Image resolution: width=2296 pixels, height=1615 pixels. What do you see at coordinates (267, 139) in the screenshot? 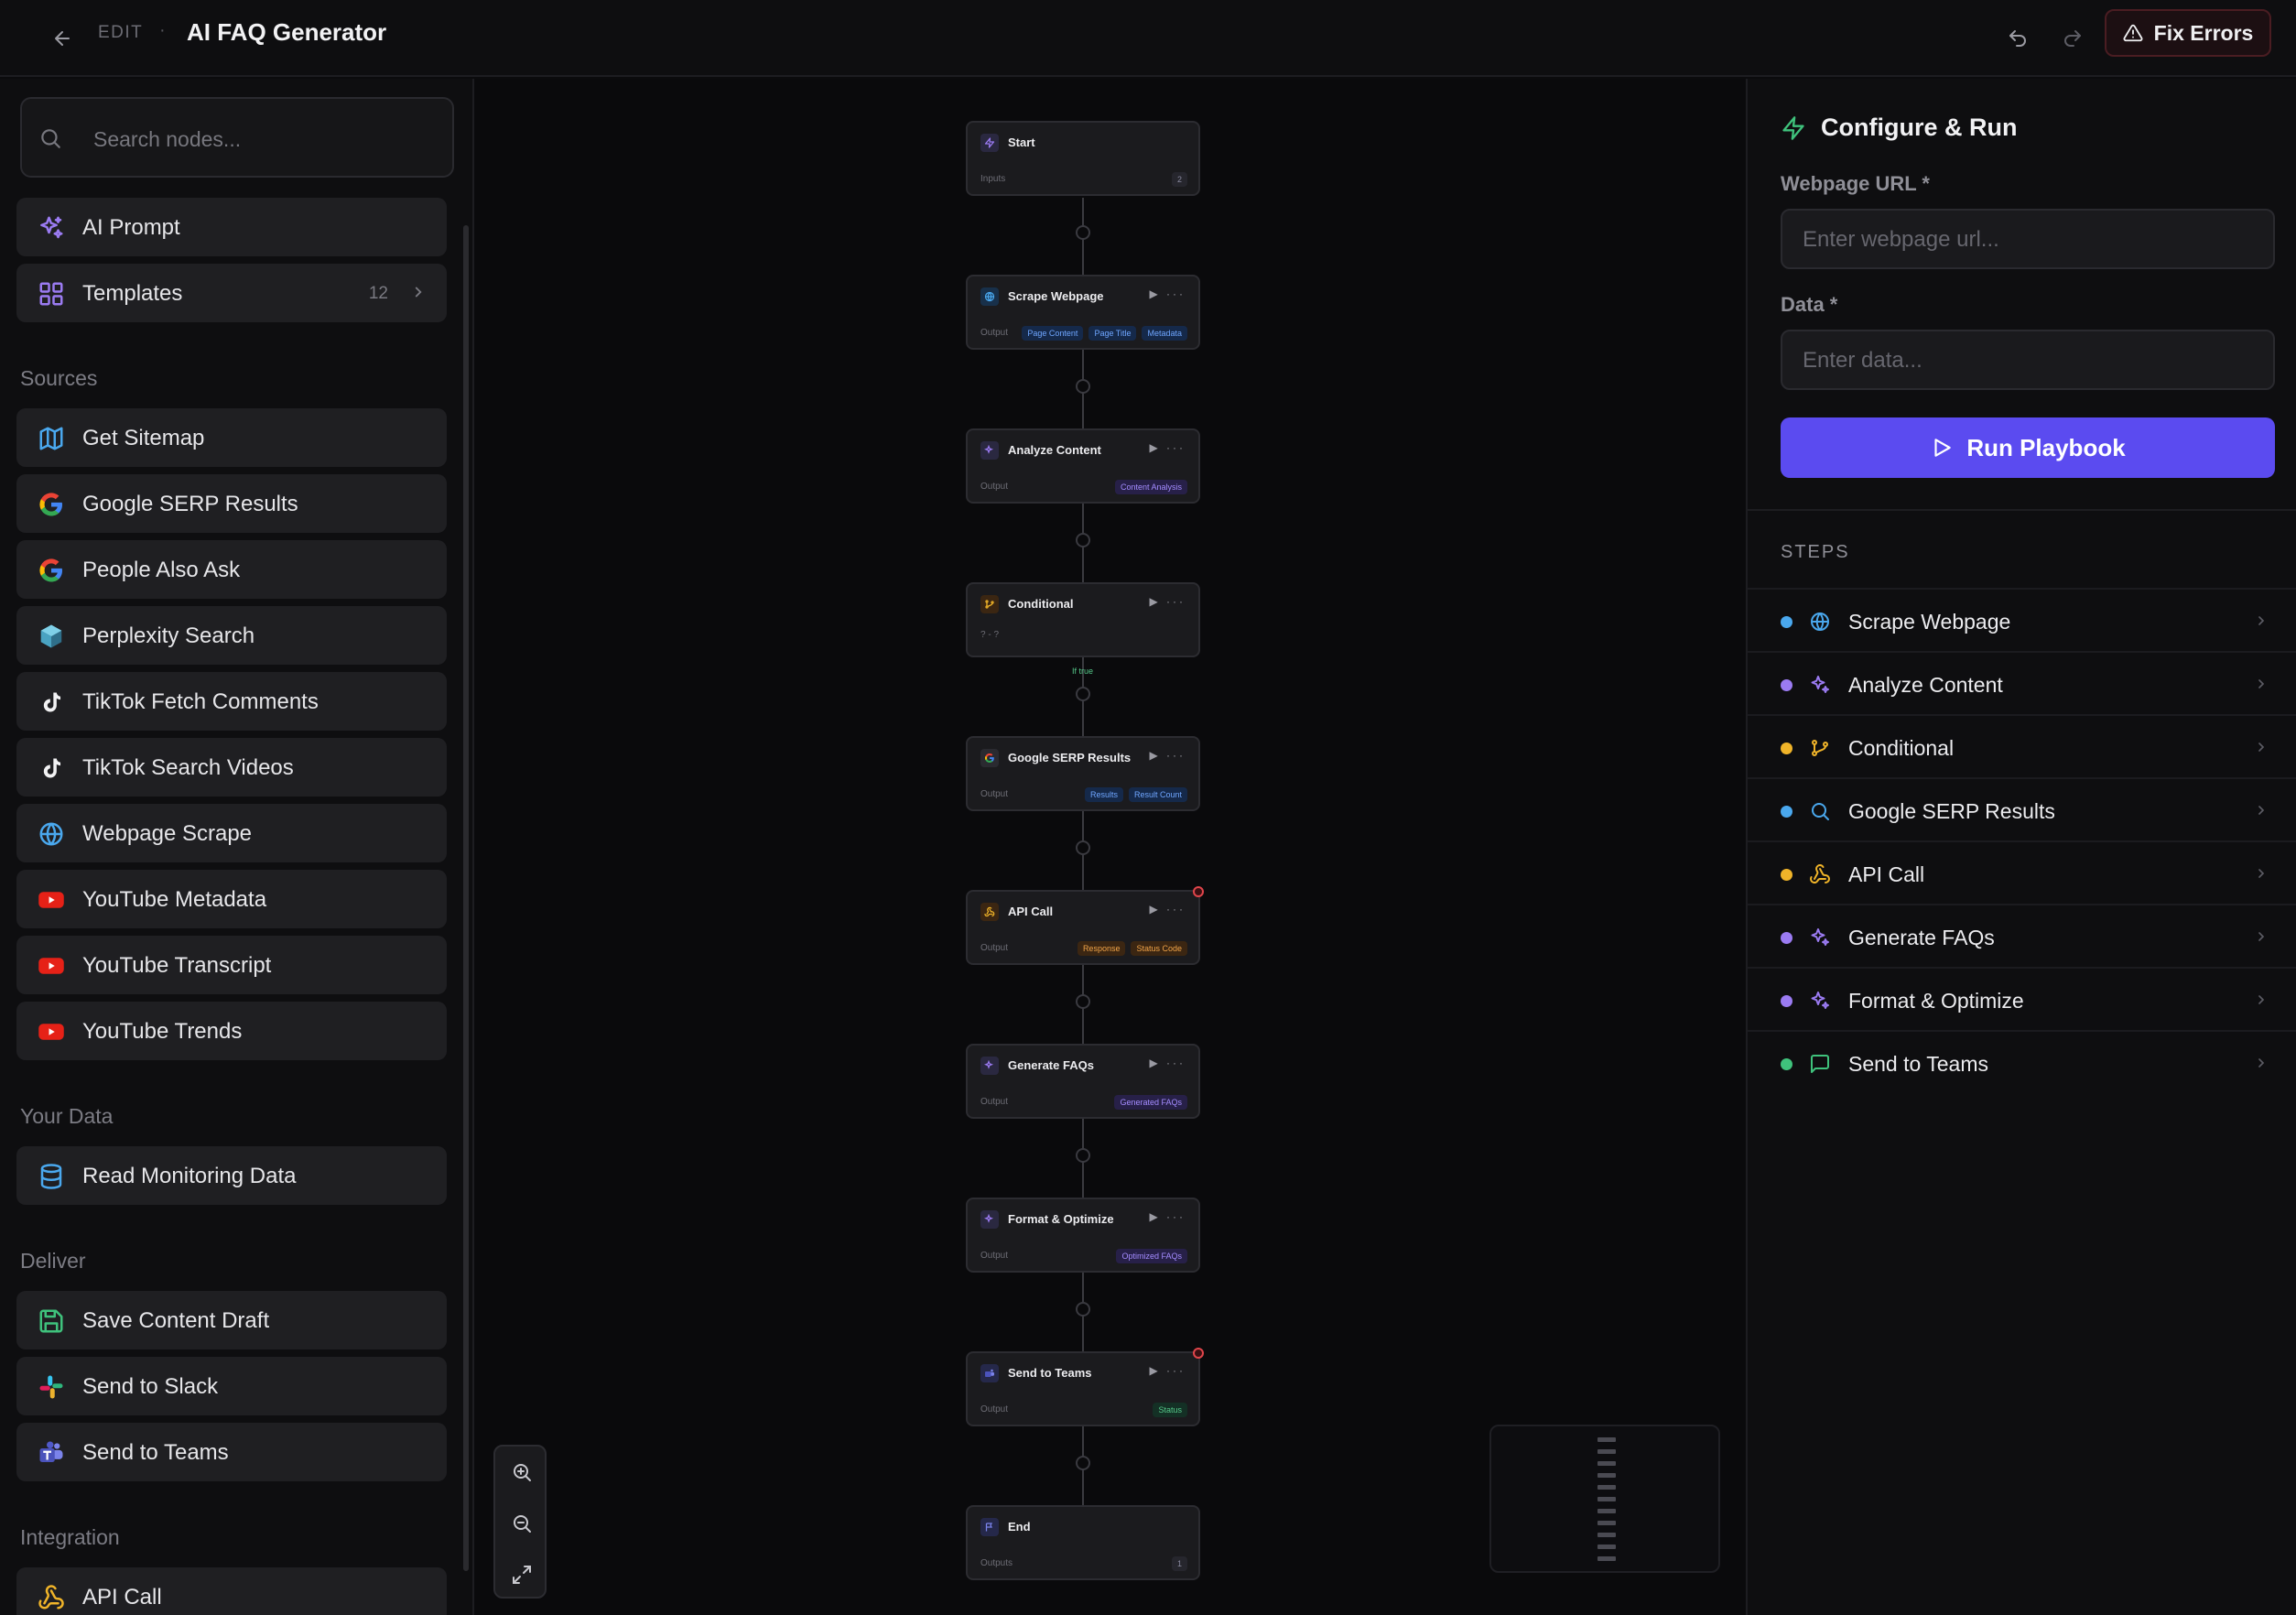
I see `search-input` at bounding box center [267, 139].